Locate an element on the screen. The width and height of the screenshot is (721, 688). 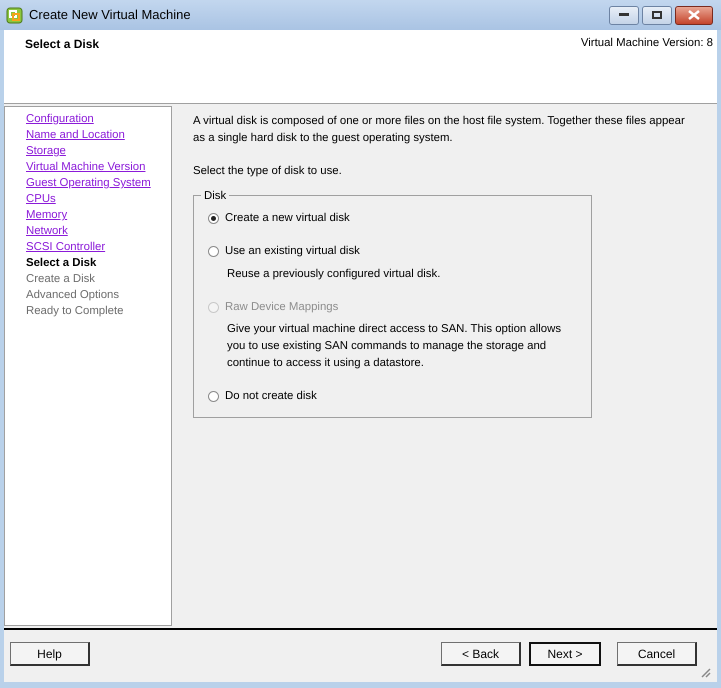
close-button is located at coordinates (694, 15).